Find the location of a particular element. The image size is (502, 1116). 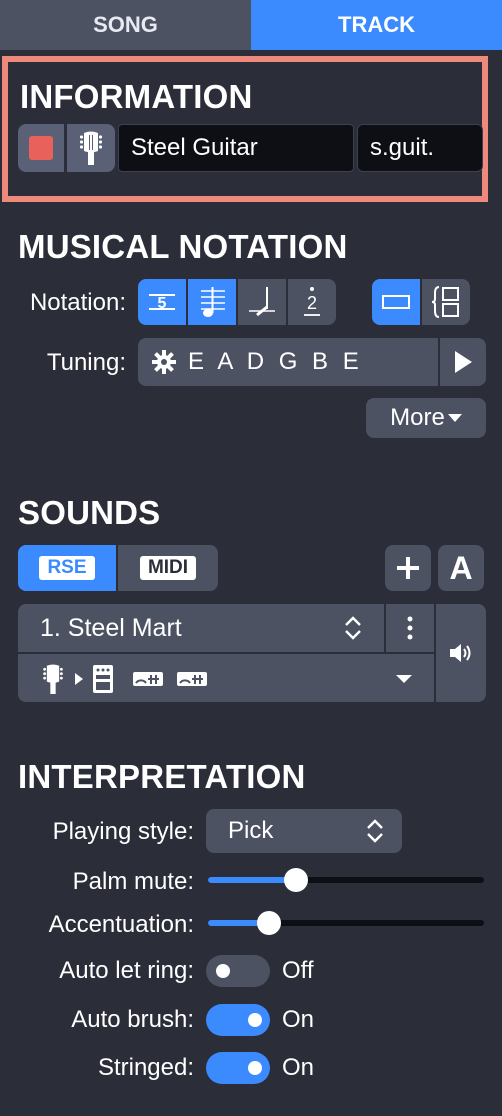

multi-staff-brace-icon is located at coordinates (446, 302).